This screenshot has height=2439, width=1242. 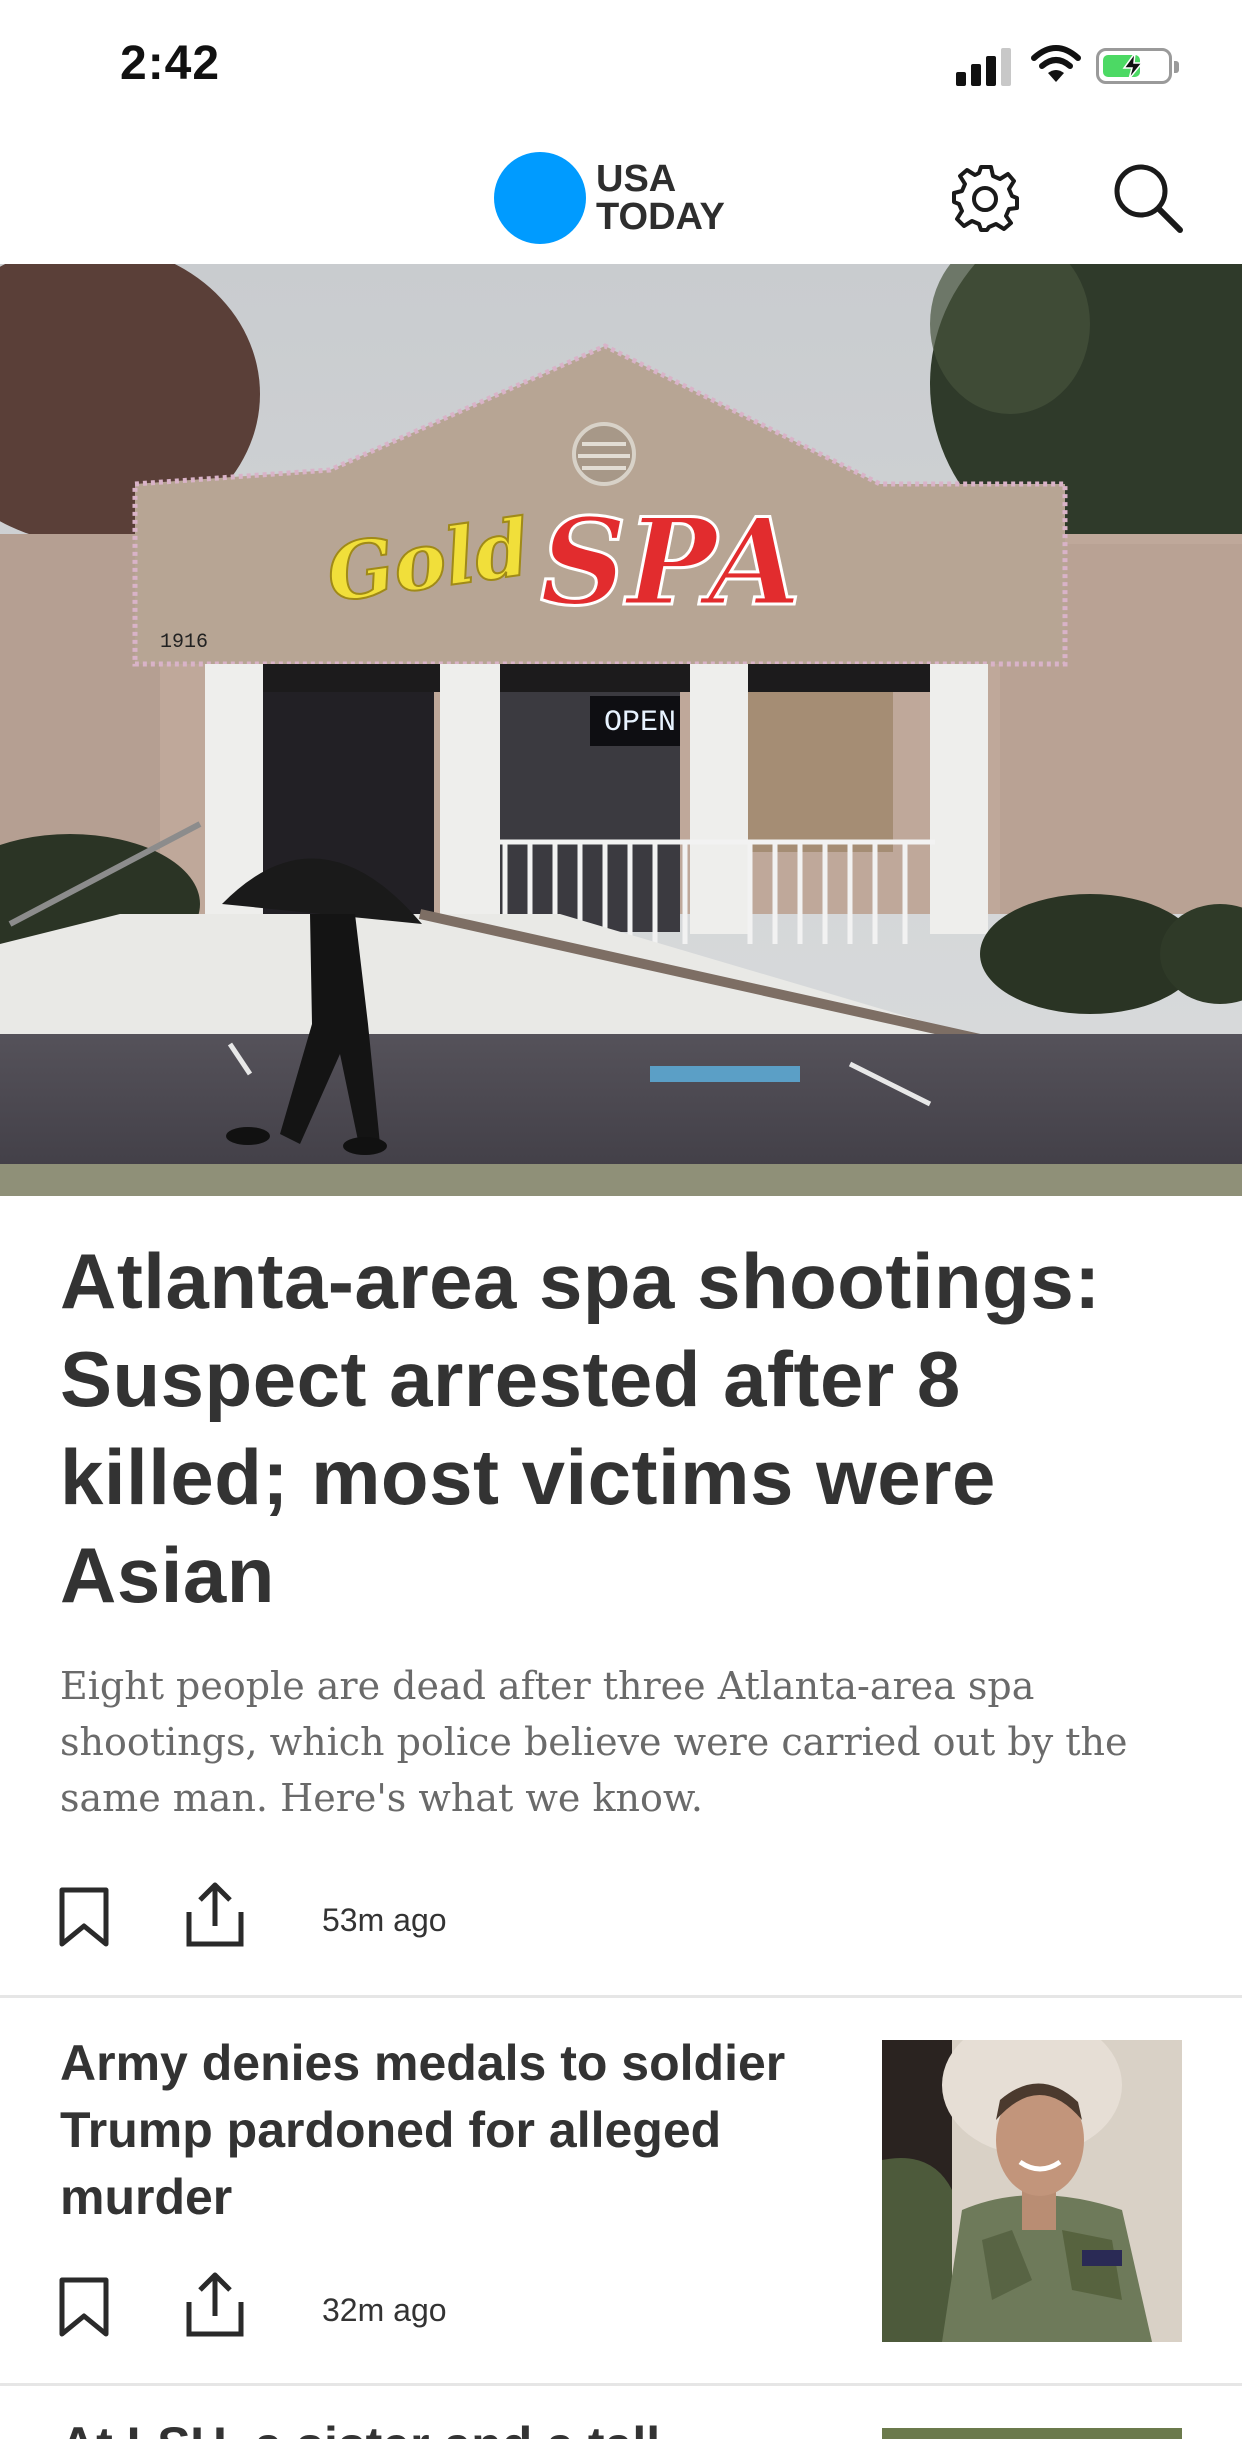 I want to click on photo-sign-spa: SPA, so click(x=670, y=562).